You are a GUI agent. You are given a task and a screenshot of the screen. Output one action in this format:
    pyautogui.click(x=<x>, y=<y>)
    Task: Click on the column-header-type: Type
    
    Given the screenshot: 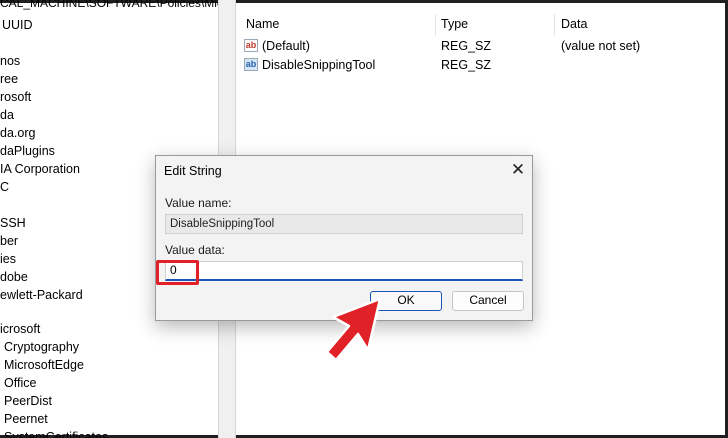 What is the action you would take?
    pyautogui.click(x=454, y=24)
    